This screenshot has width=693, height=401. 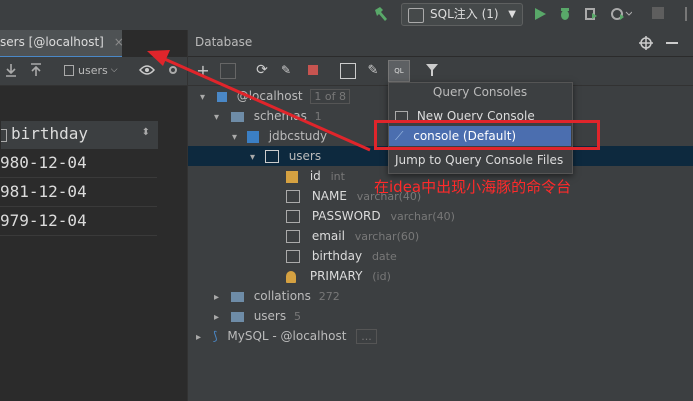 What do you see at coordinates (487, 135) in the screenshot?
I see `annotation-highlight-box` at bounding box center [487, 135].